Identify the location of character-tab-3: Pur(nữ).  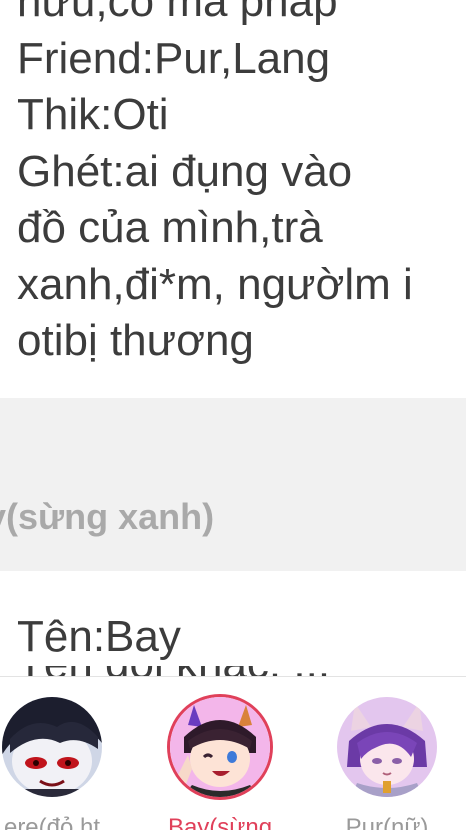
(387, 763).